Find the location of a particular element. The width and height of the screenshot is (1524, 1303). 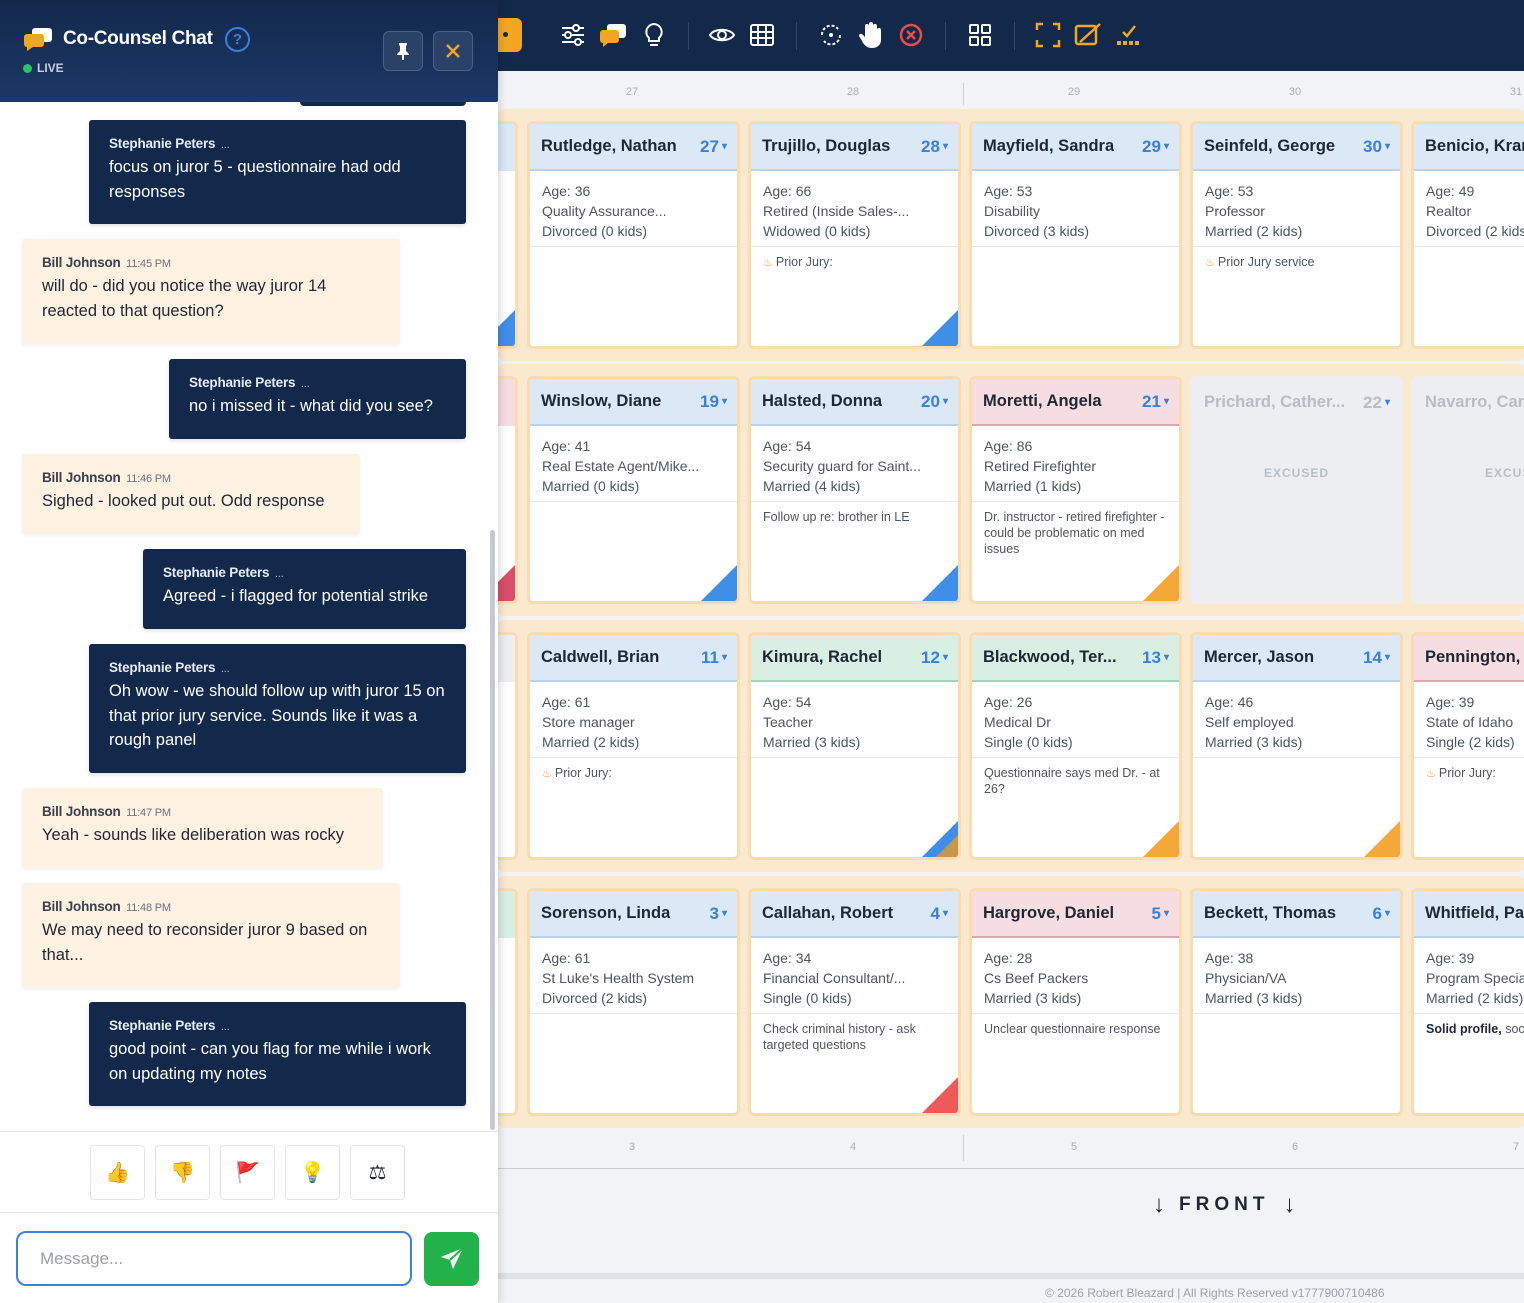

pin-button is located at coordinates (403, 51).